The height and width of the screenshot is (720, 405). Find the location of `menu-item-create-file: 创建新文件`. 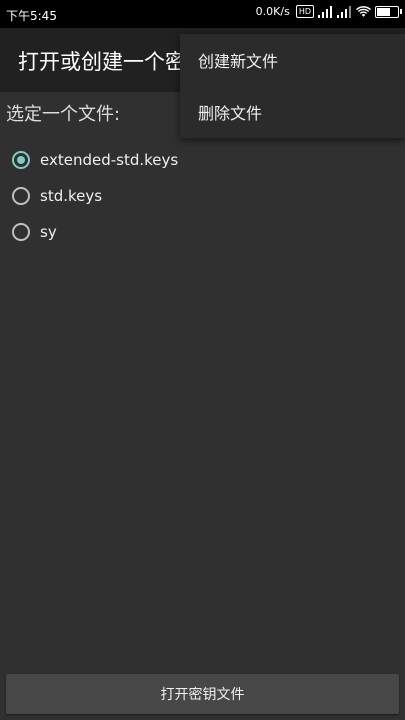

menu-item-create-file: 创建新文件 is located at coordinates (292, 60).